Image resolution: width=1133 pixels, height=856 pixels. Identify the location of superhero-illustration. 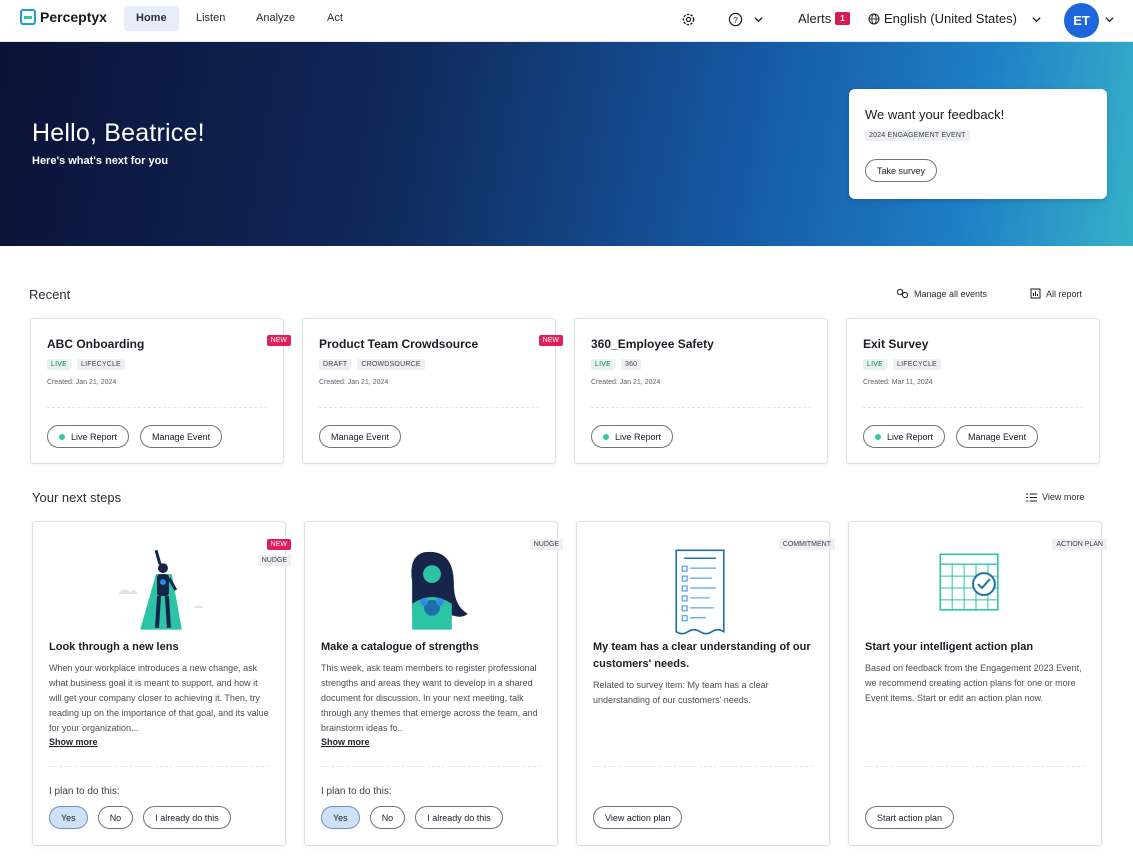
(161, 589).